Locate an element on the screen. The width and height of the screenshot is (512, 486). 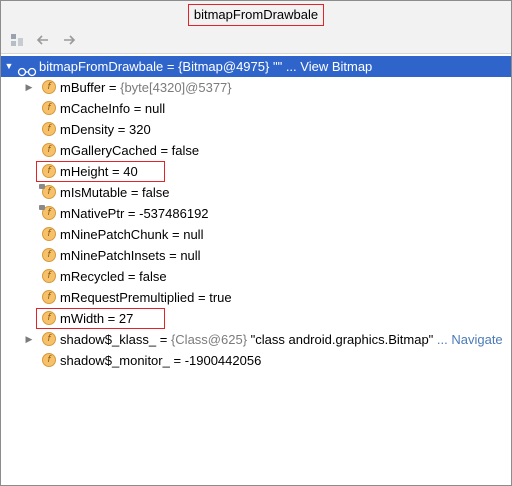
field-value: "class android.graphics.Bitmap" is located at coordinates (340, 339).